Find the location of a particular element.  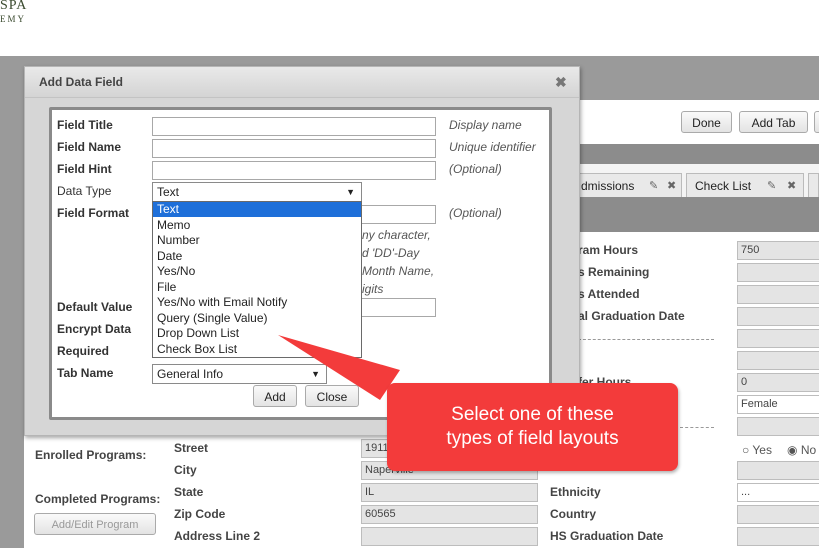

dialog-title: Add Data Field is located at coordinates (81, 82).